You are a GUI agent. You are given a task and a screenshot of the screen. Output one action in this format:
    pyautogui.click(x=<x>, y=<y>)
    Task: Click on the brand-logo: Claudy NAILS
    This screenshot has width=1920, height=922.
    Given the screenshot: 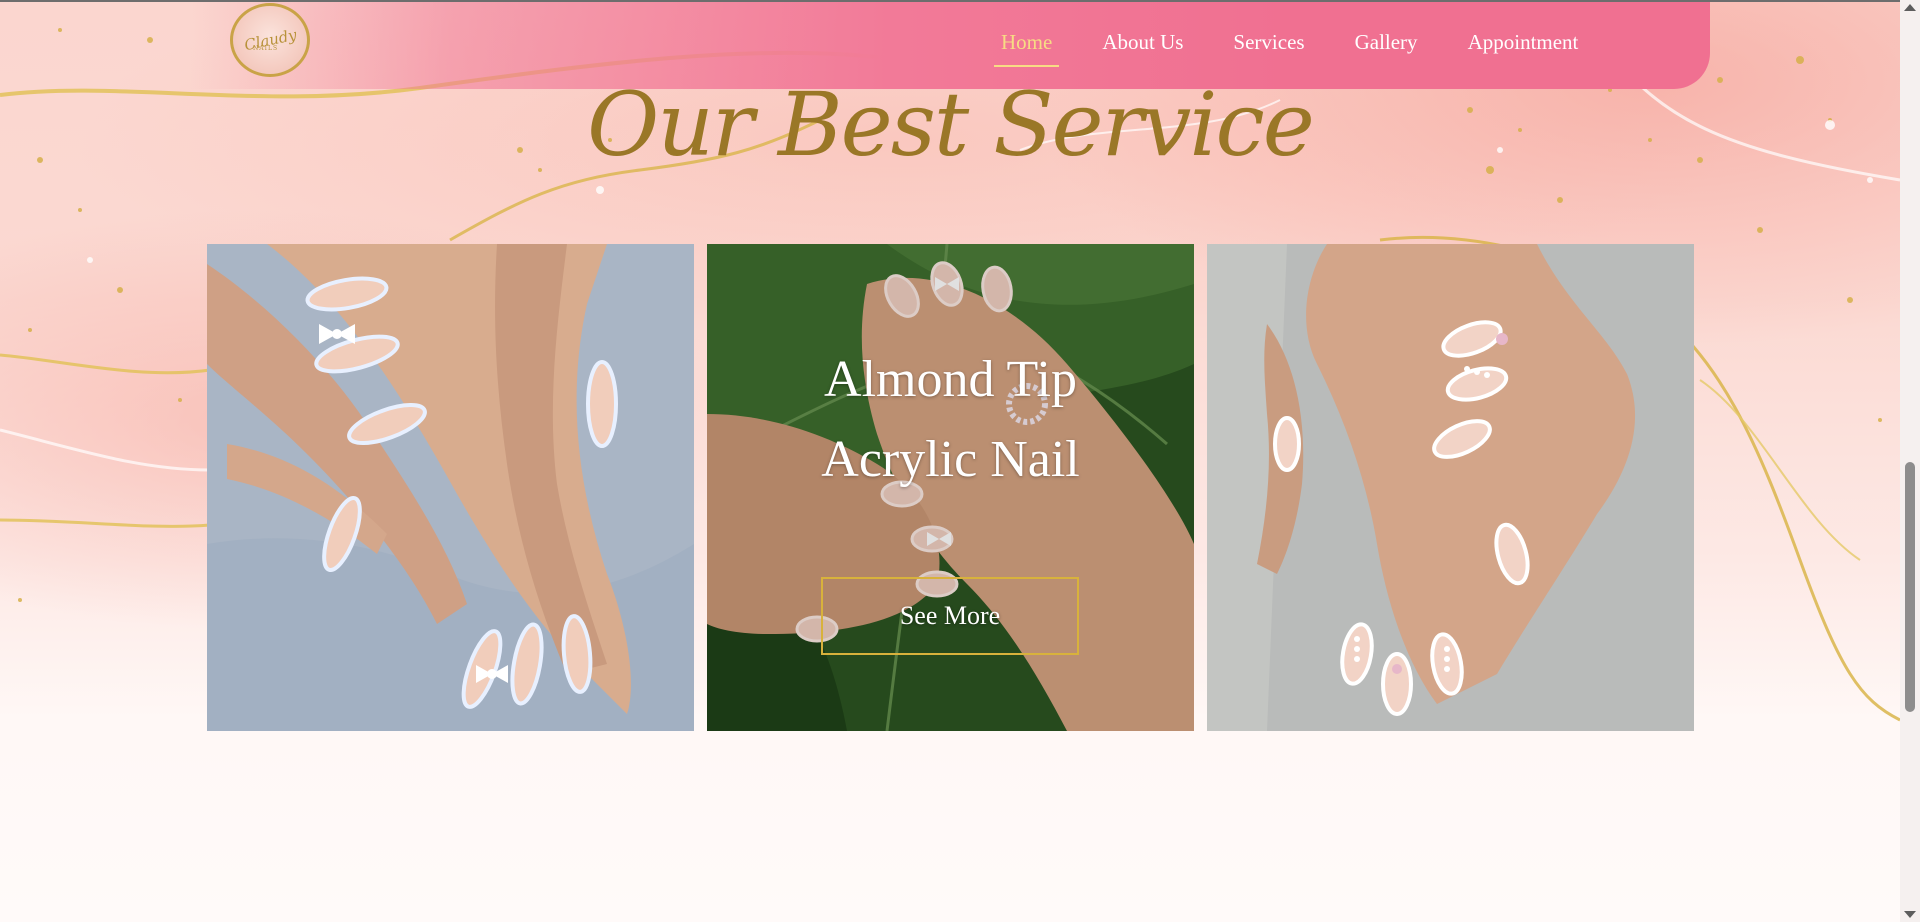 What is the action you would take?
    pyautogui.click(x=270, y=40)
    